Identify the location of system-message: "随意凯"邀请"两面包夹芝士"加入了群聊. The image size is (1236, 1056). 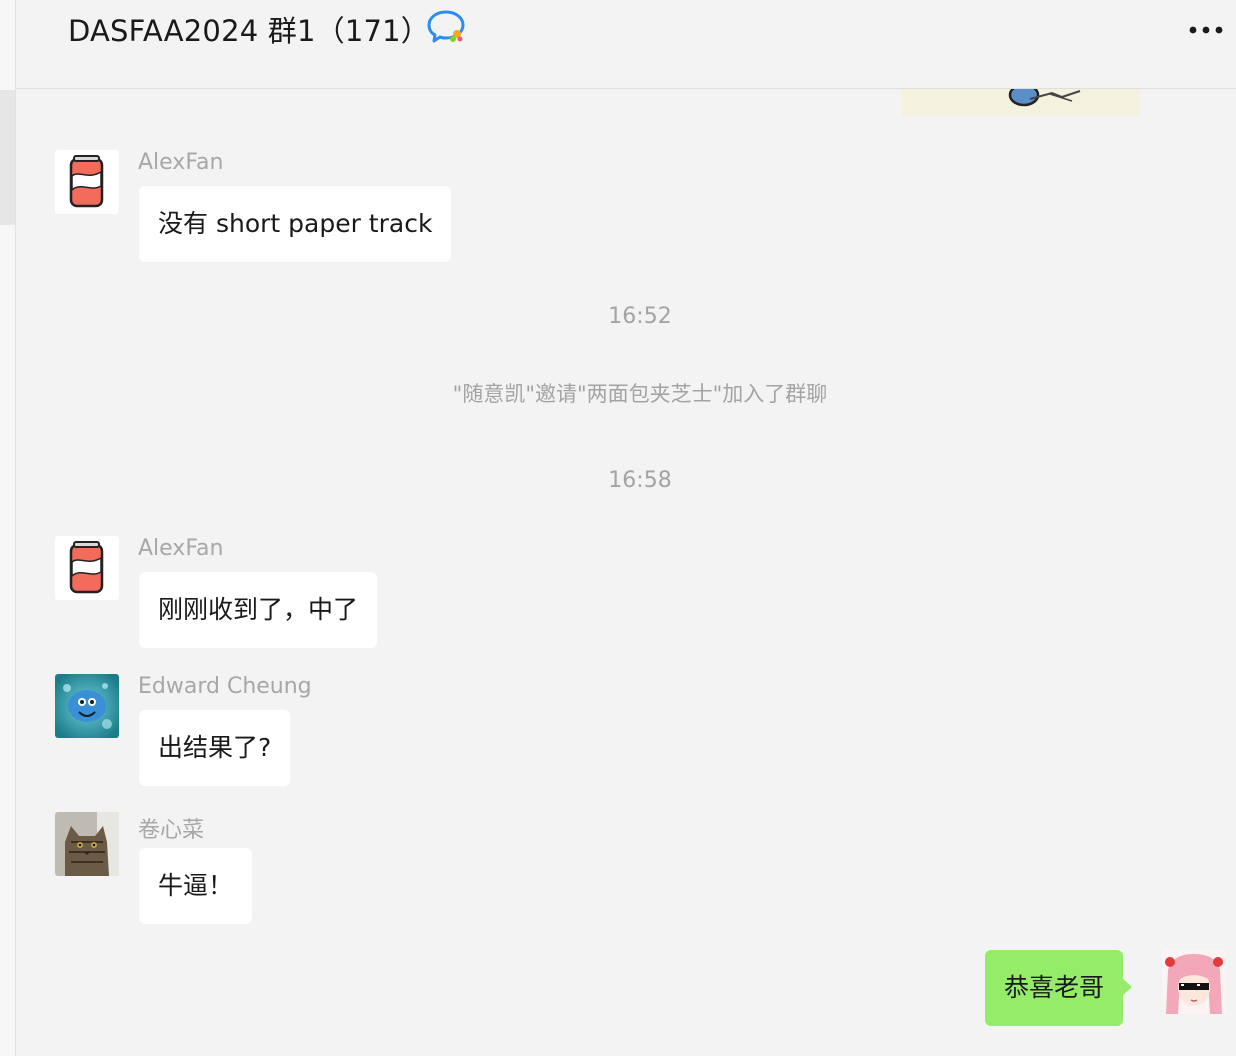
(640, 394).